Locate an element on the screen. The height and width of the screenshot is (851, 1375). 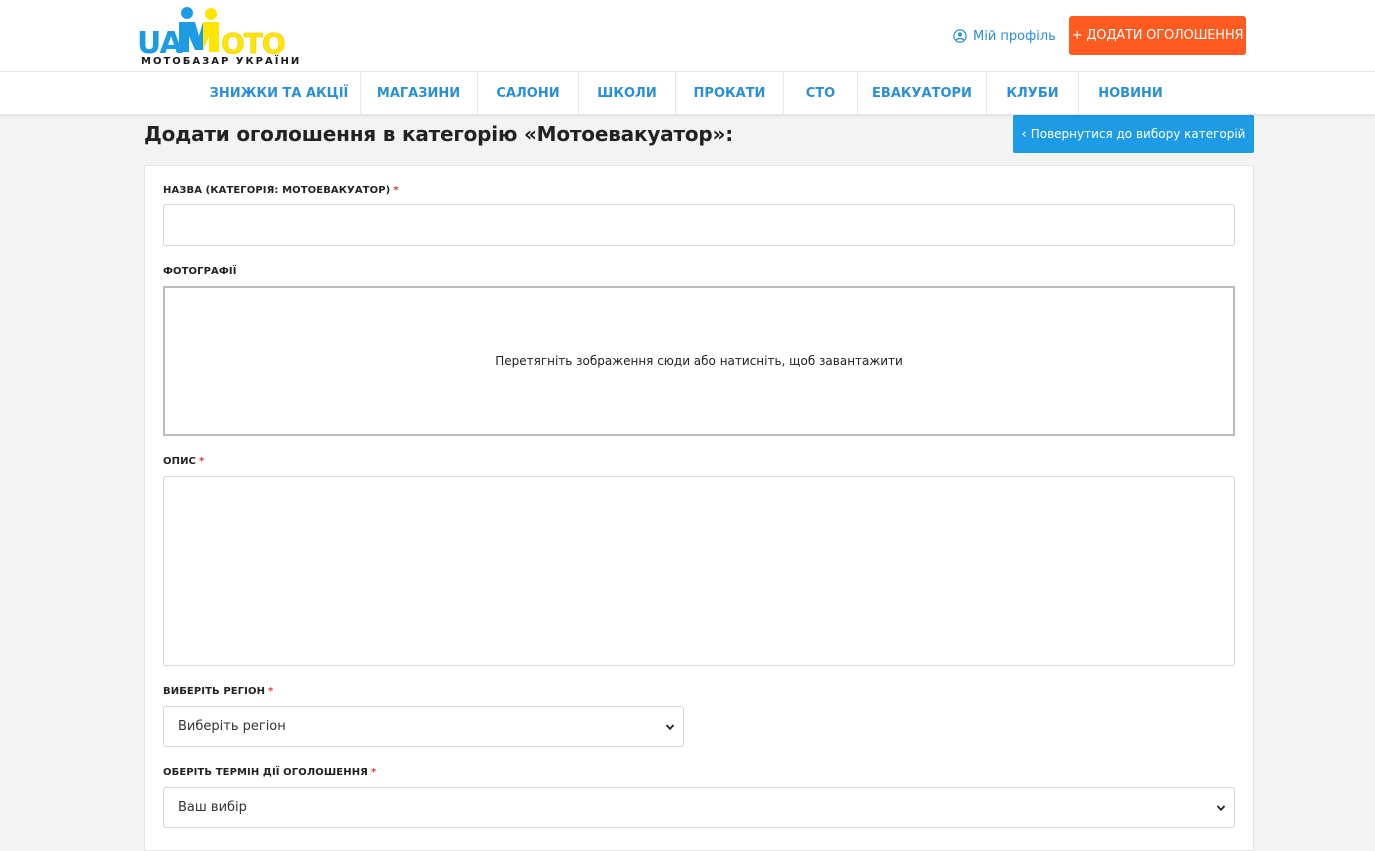
logo-subtitle: МОТОБАЗАР УКРАЇНИ is located at coordinates (221, 61).